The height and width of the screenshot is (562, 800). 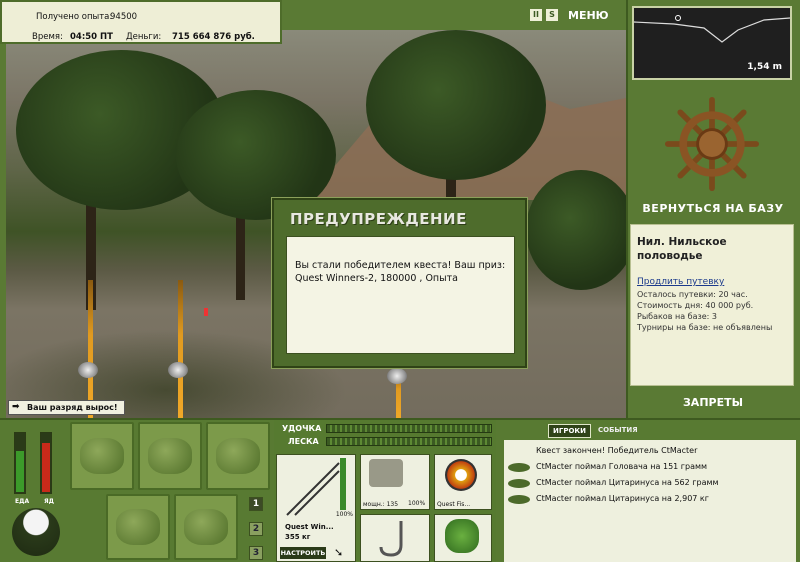 I want to click on top-controls: II S МЕНЮ, so click(x=569, y=15).